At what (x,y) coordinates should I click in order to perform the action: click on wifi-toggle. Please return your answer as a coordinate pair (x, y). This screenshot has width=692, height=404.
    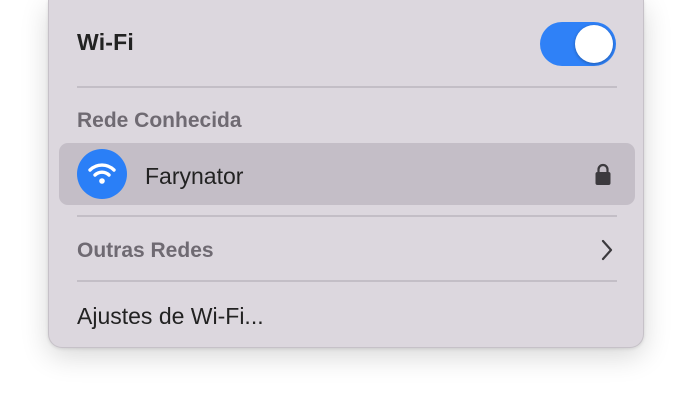
    Looking at the image, I should click on (578, 44).